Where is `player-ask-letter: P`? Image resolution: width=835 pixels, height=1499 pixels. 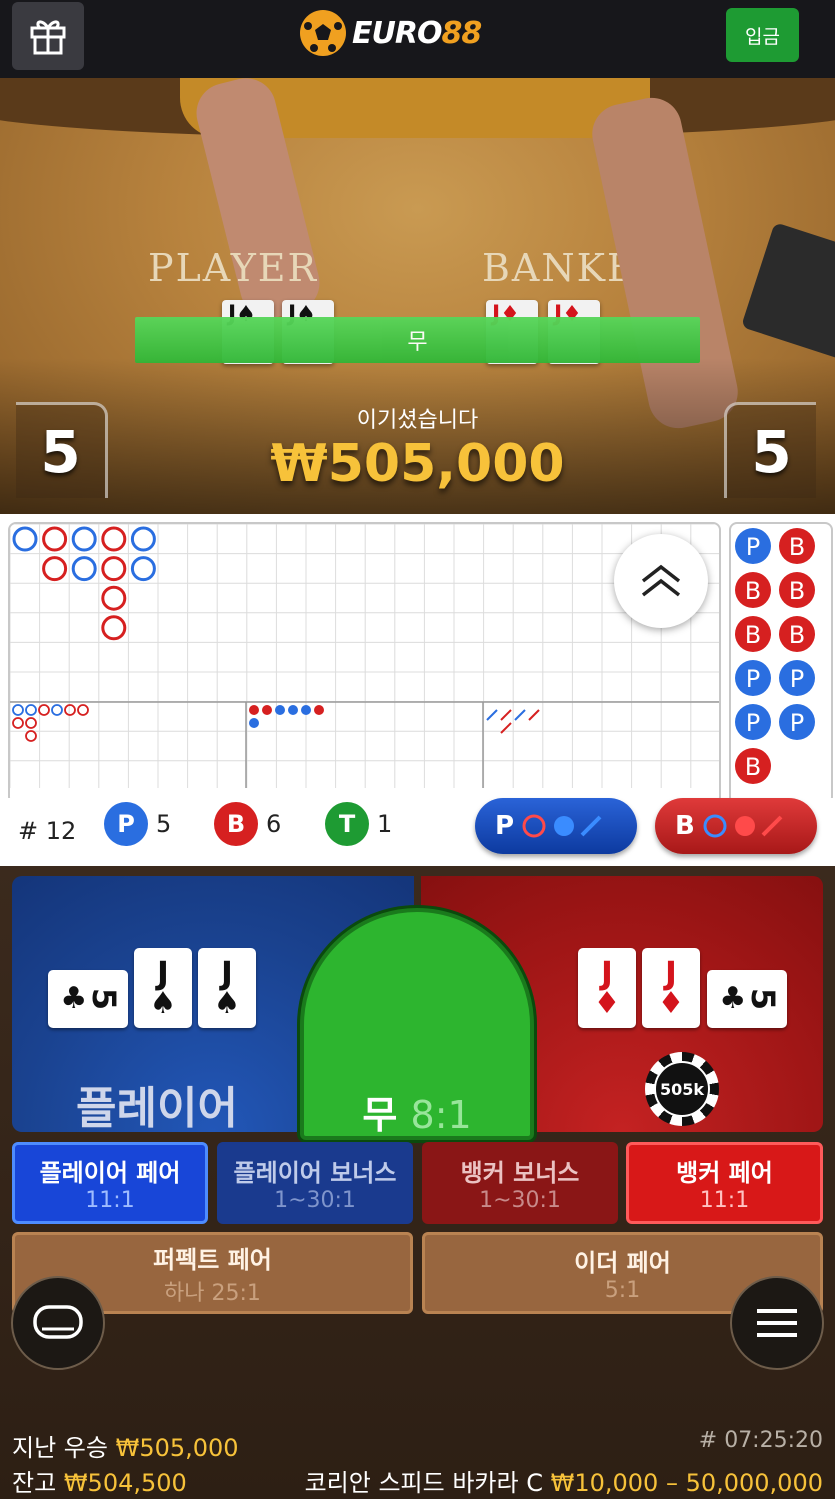
player-ask-letter: P is located at coordinates (505, 826).